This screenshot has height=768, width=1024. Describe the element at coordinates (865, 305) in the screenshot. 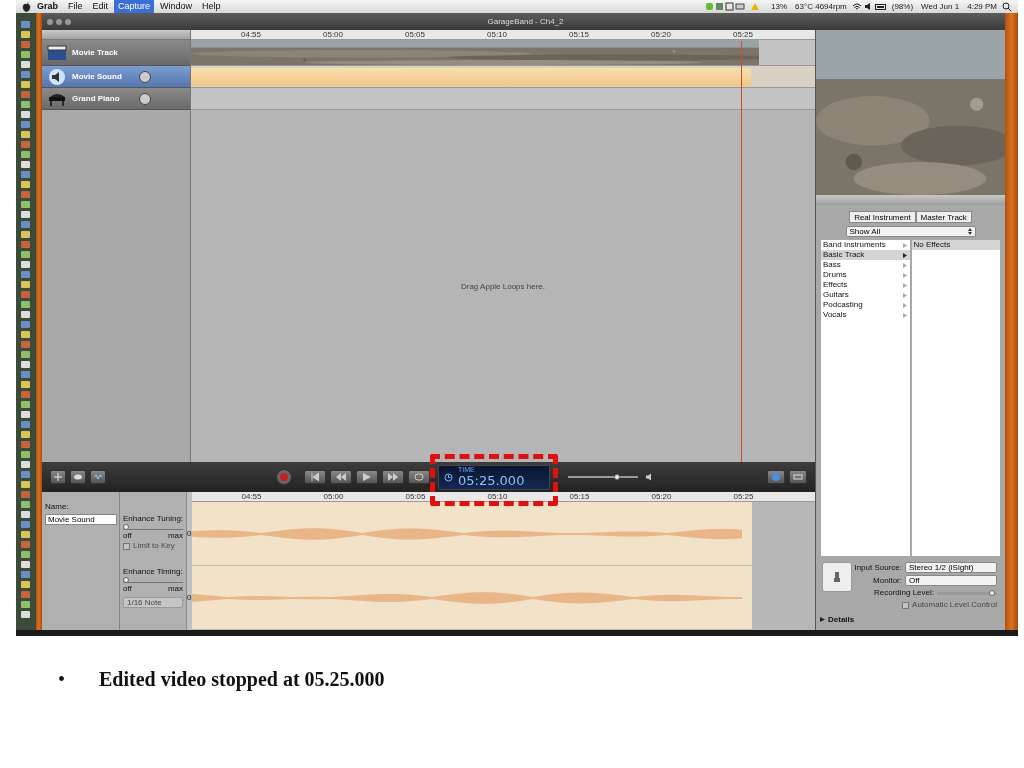

I see `category-item: Podcasting` at that location.